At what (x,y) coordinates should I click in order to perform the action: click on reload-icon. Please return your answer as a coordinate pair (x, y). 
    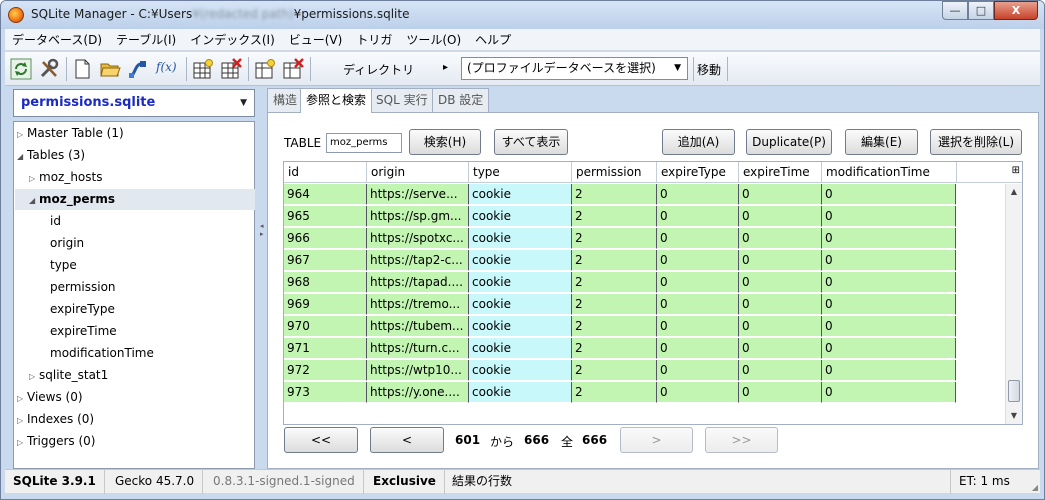
    Looking at the image, I should click on (21, 69).